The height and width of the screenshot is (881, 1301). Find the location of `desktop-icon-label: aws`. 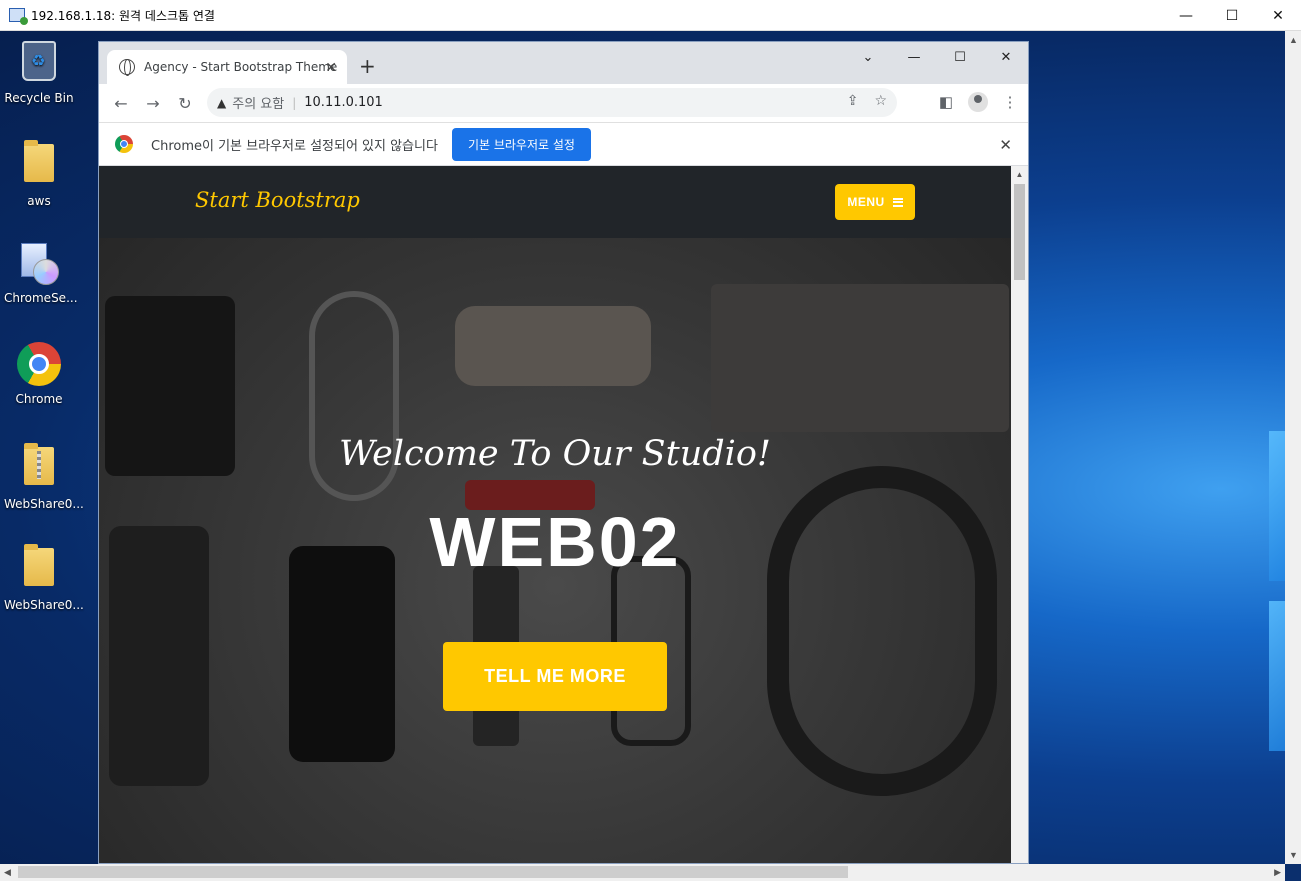

desktop-icon-label: aws is located at coordinates (39, 201).